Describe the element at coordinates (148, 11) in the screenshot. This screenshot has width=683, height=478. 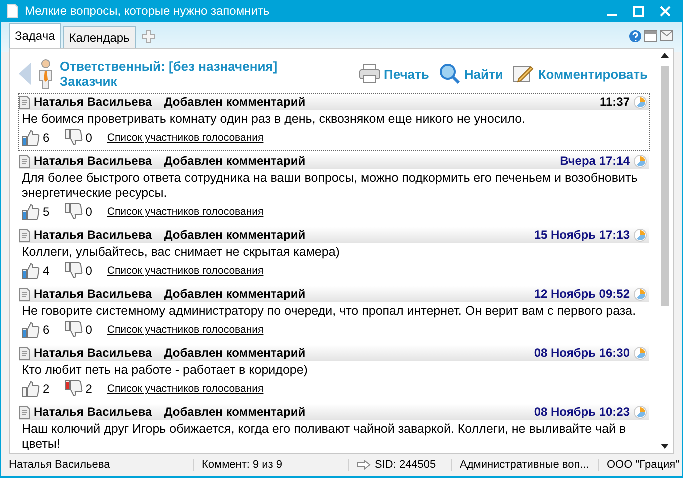
I see `window-title: Мелкие вопросы, которые нужно запомнить` at that location.